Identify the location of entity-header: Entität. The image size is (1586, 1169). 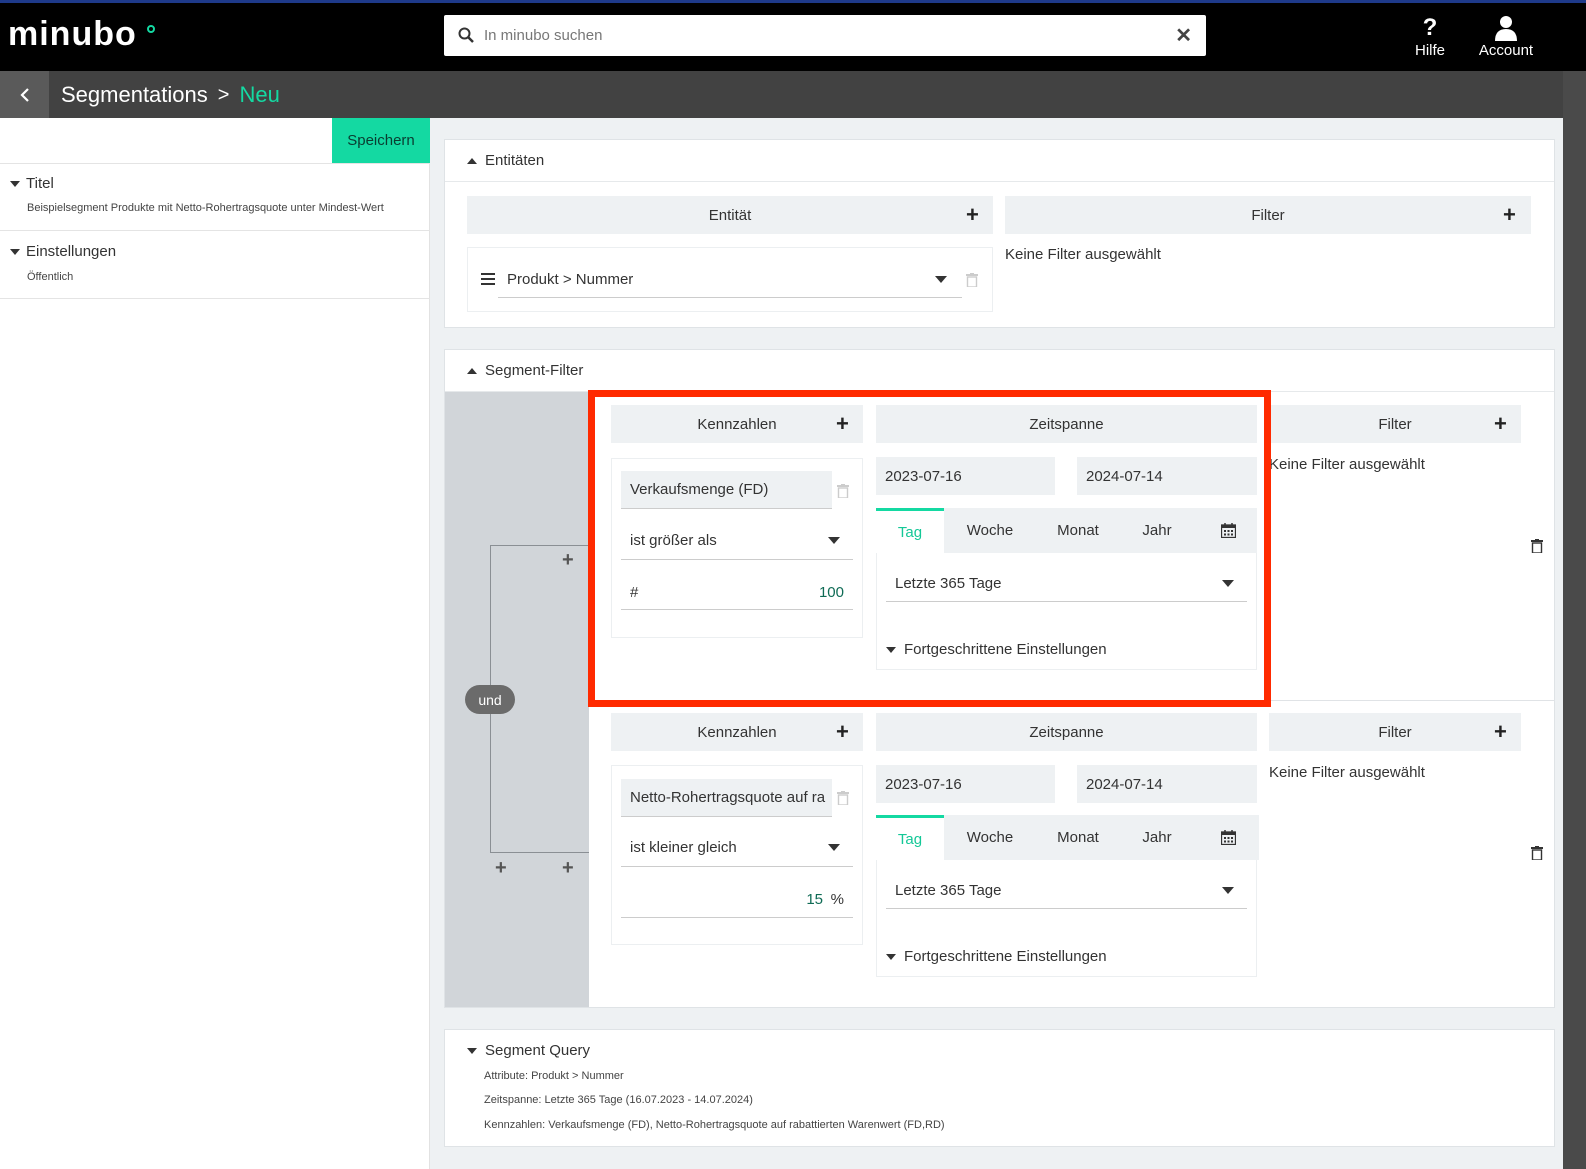
(730, 215).